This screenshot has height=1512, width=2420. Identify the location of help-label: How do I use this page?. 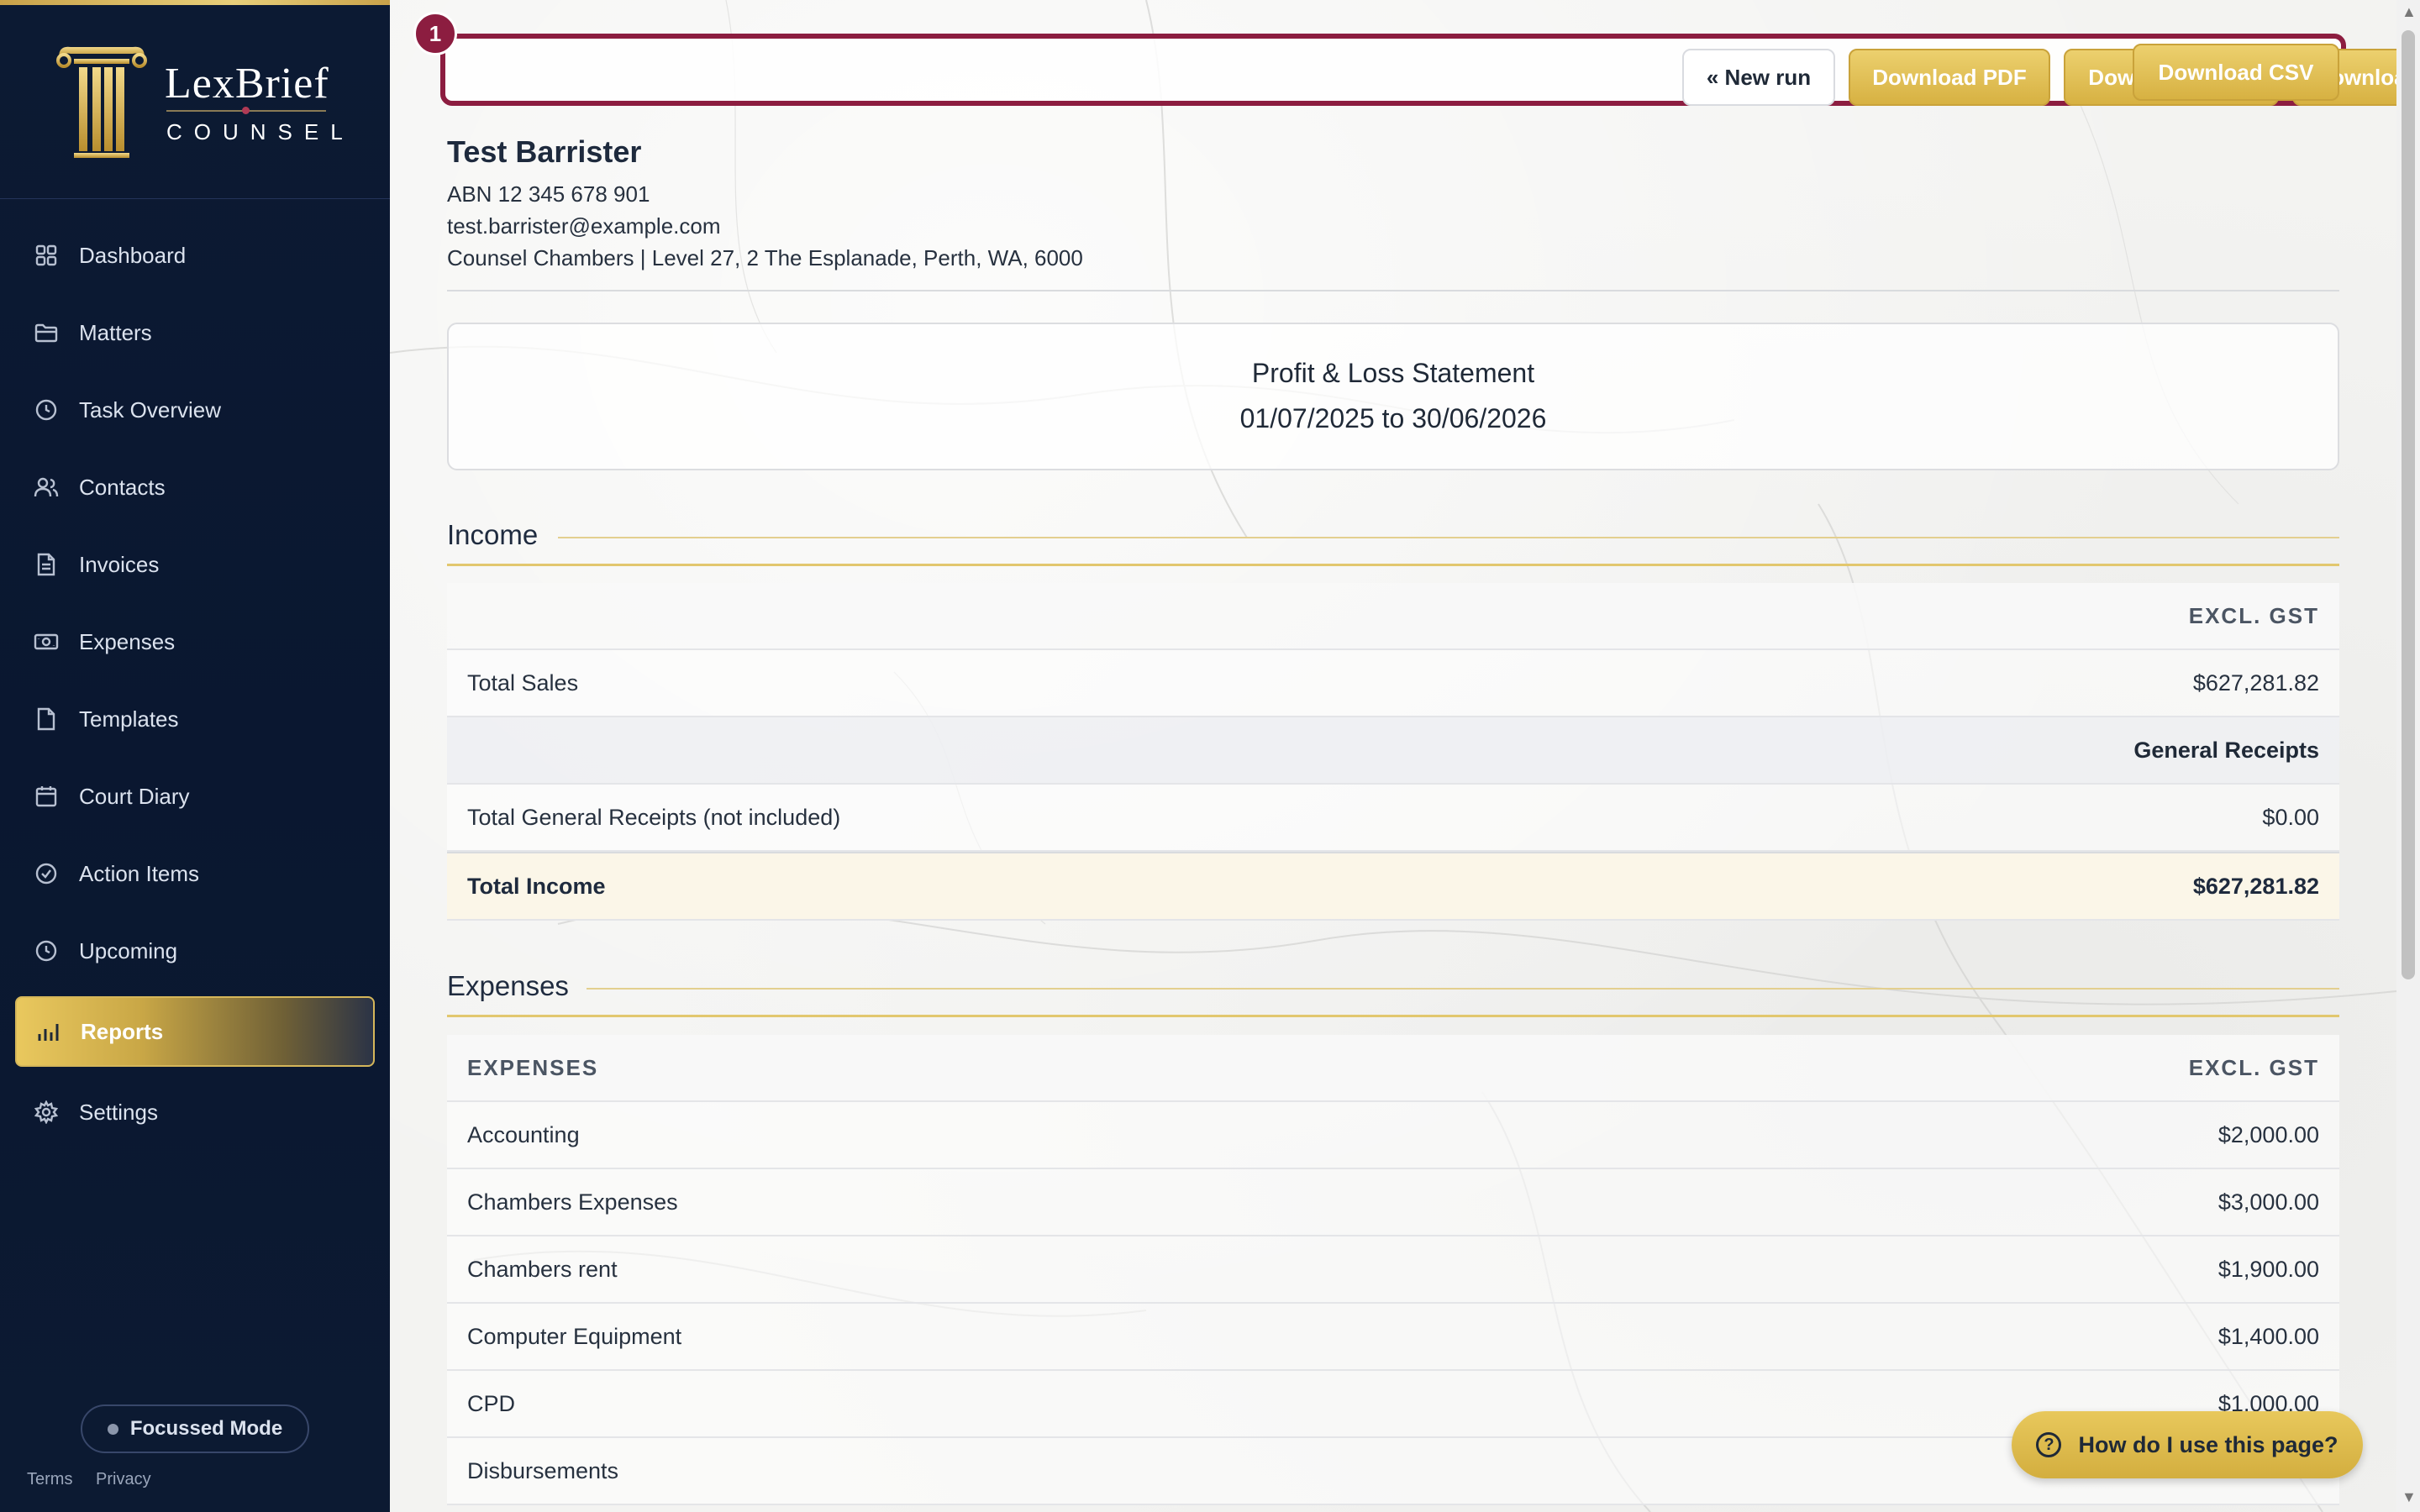
(2208, 1444).